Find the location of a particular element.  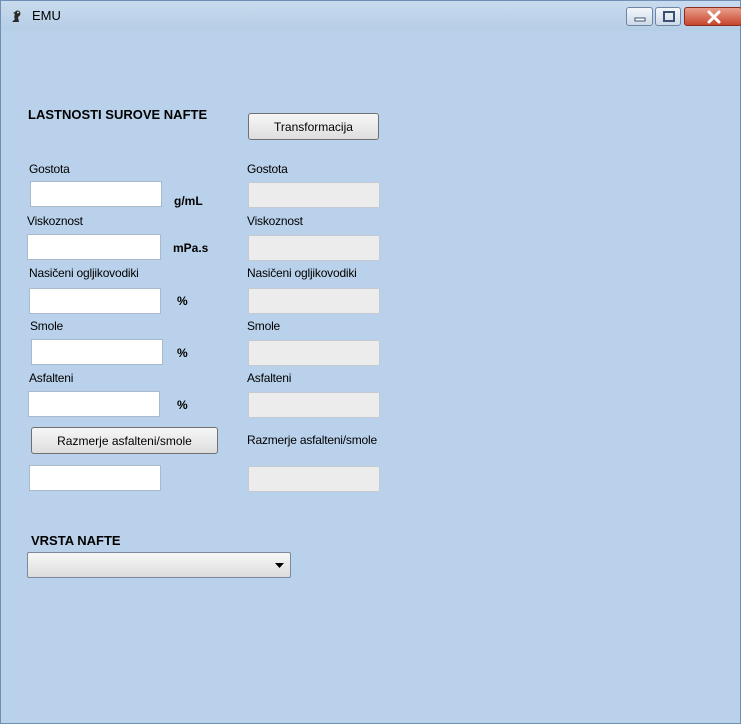

asfalteni-output is located at coordinates (314, 405).